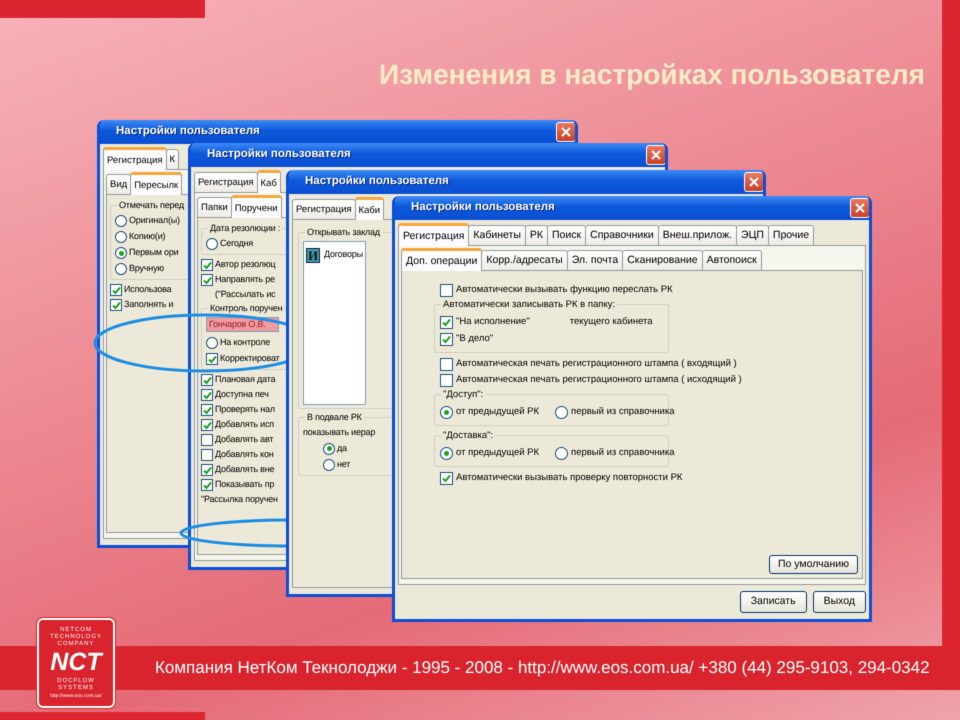 The width and height of the screenshot is (960, 720). What do you see at coordinates (599, 380) in the screenshot?
I see `checkbox-label: Автоматическая печать регистрационного штампа ( исходящий )` at bounding box center [599, 380].